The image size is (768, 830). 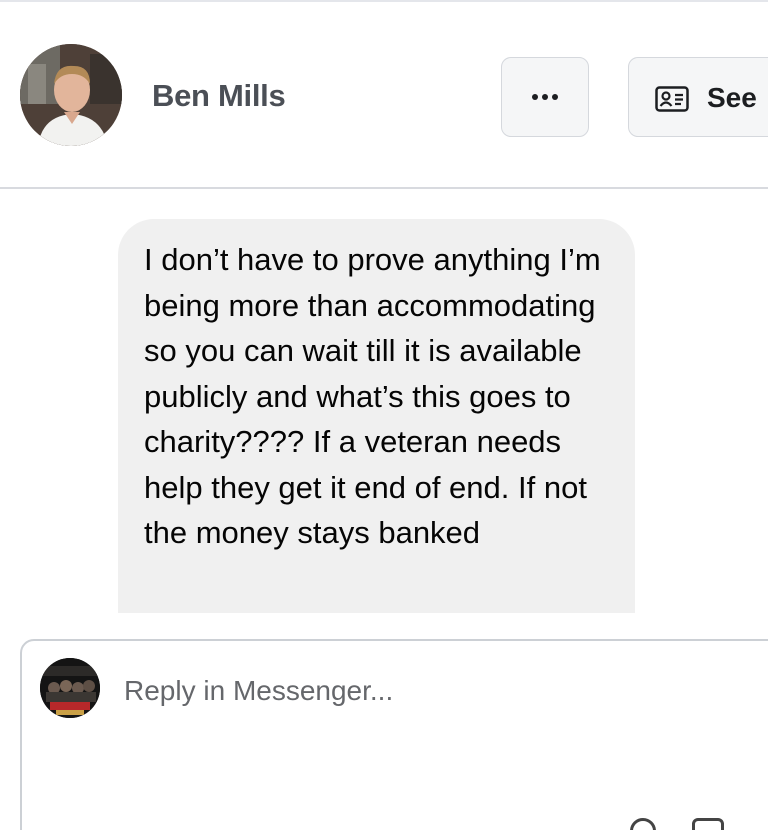 What do you see at coordinates (219, 96) in the screenshot?
I see `contact-name: Ben Mills` at bounding box center [219, 96].